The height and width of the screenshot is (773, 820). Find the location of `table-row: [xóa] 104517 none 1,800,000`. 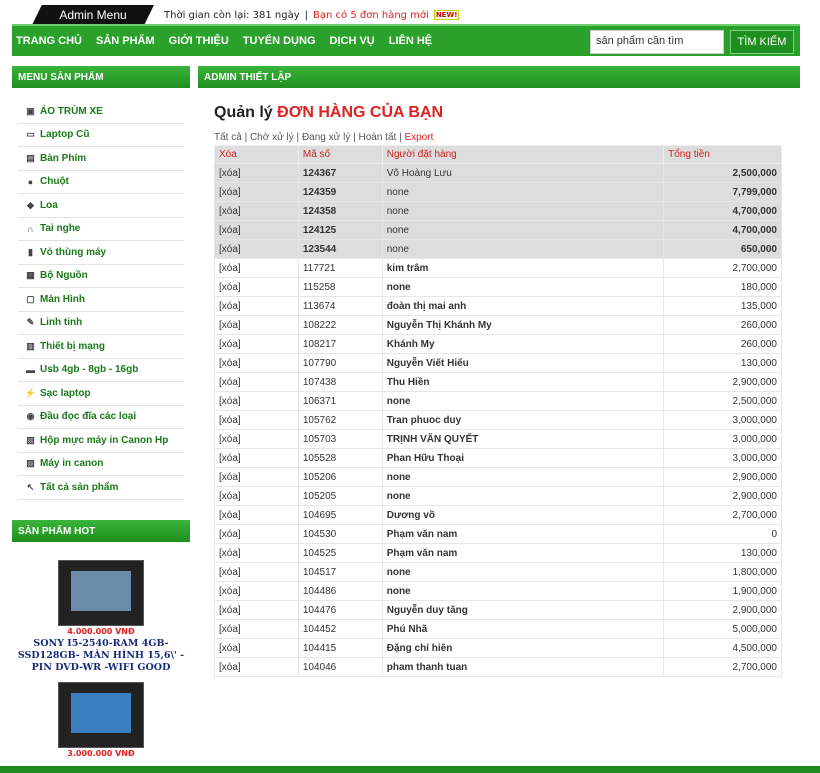

table-row: [xóa] 104517 none 1,800,000 is located at coordinates (498, 572).